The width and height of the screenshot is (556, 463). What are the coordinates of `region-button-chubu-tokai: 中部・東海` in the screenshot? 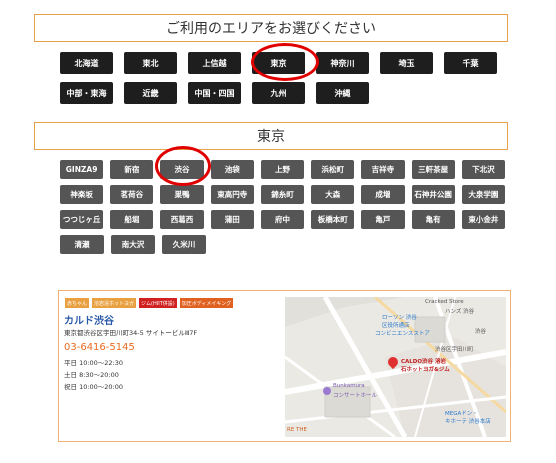 It's located at (86, 93).